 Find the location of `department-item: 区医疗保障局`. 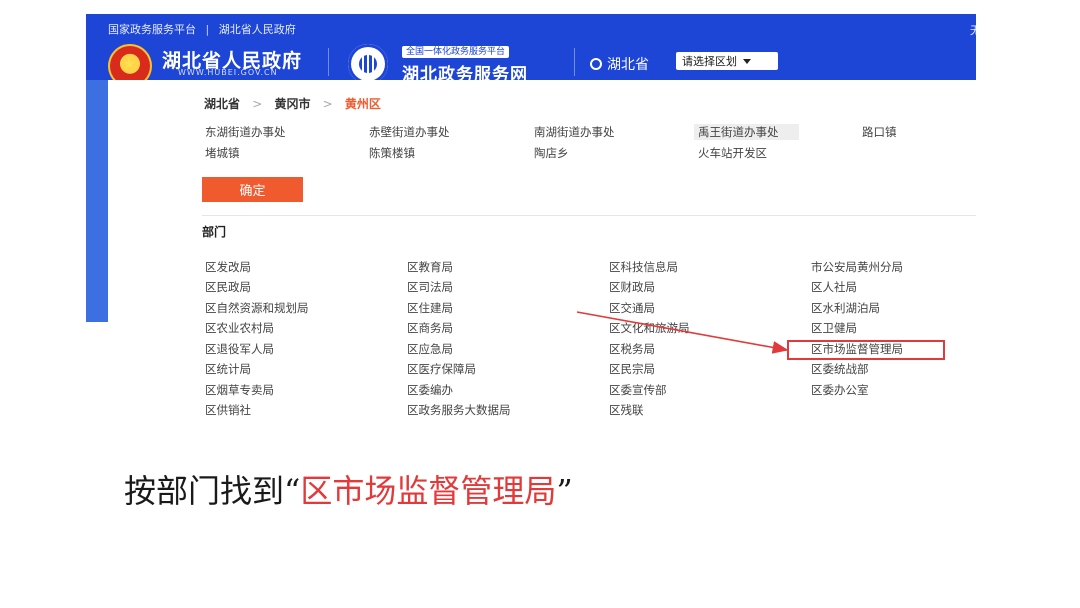

department-item: 区医疗保障局 is located at coordinates (441, 369).